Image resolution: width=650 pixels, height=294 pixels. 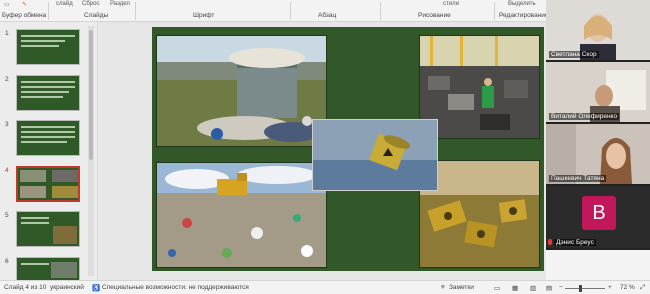 I want to click on normal-view-icon: ▭, so click(x=497, y=288).